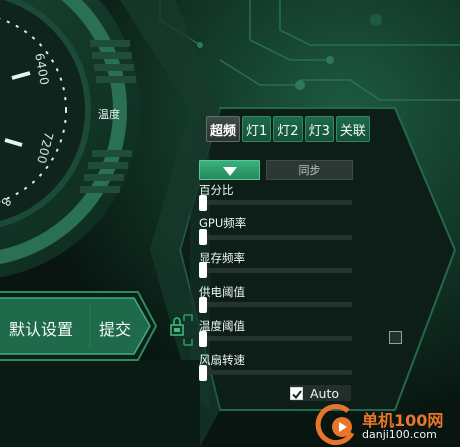  Describe the element at coordinates (203, 373) in the screenshot. I see `fan-speed-slider-thumb` at that location.